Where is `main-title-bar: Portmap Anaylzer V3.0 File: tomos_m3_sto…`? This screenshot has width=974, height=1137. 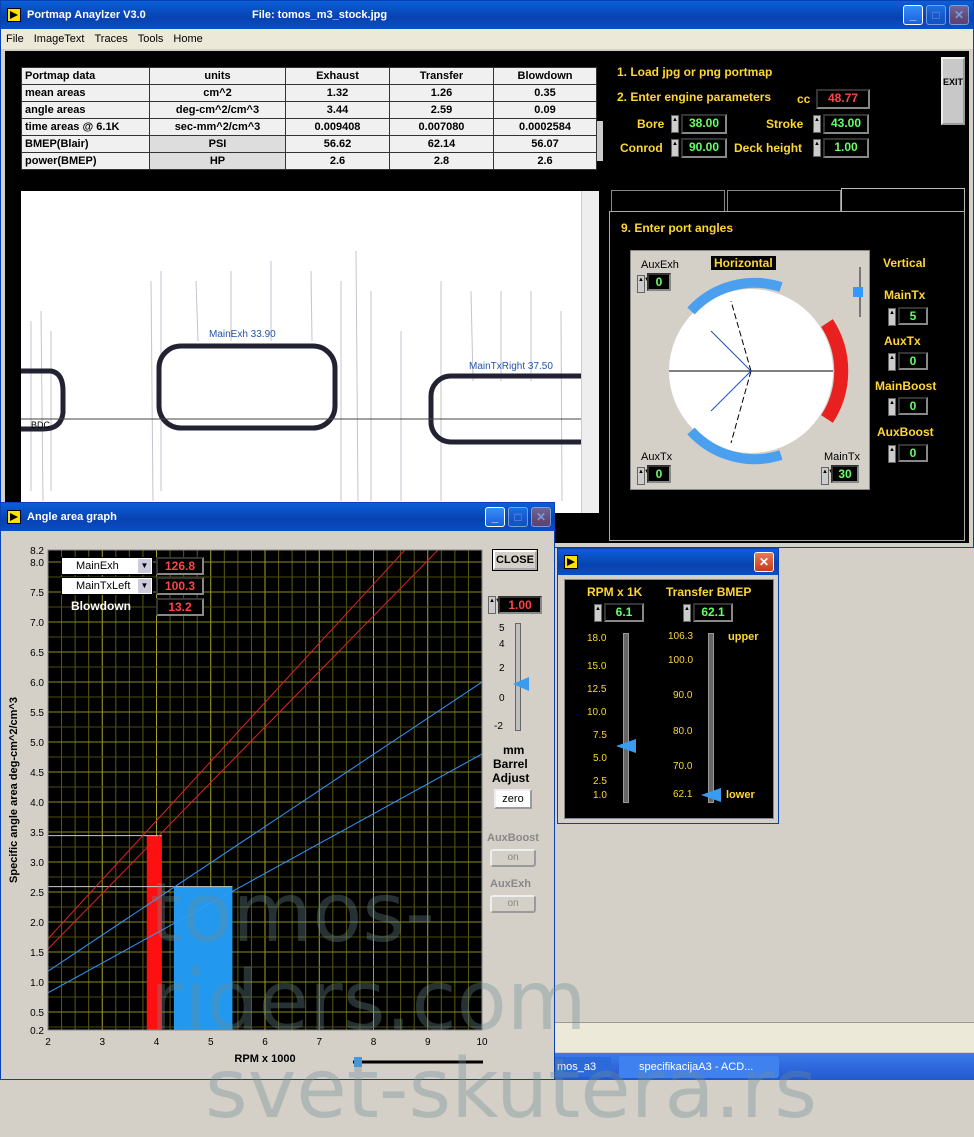
main-title-bar: Portmap Anaylzer V3.0 File: tomos_m3_sto… is located at coordinates (487, 15).